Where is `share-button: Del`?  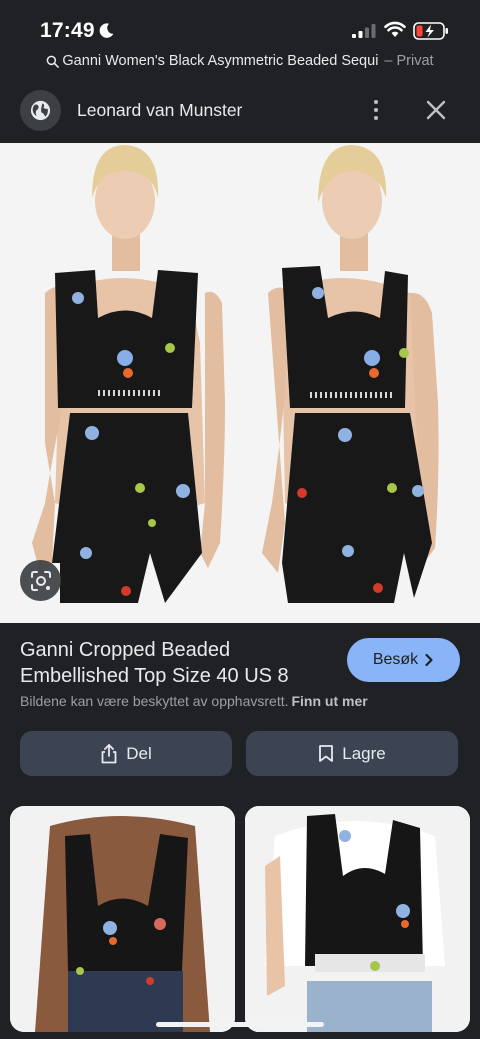
share-button: Del is located at coordinates (126, 753).